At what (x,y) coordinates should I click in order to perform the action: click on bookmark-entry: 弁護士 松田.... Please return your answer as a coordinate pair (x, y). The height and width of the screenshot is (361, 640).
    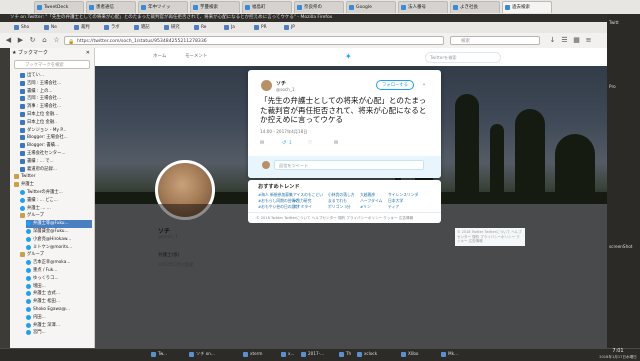
    Looking at the image, I should click on (59, 301).